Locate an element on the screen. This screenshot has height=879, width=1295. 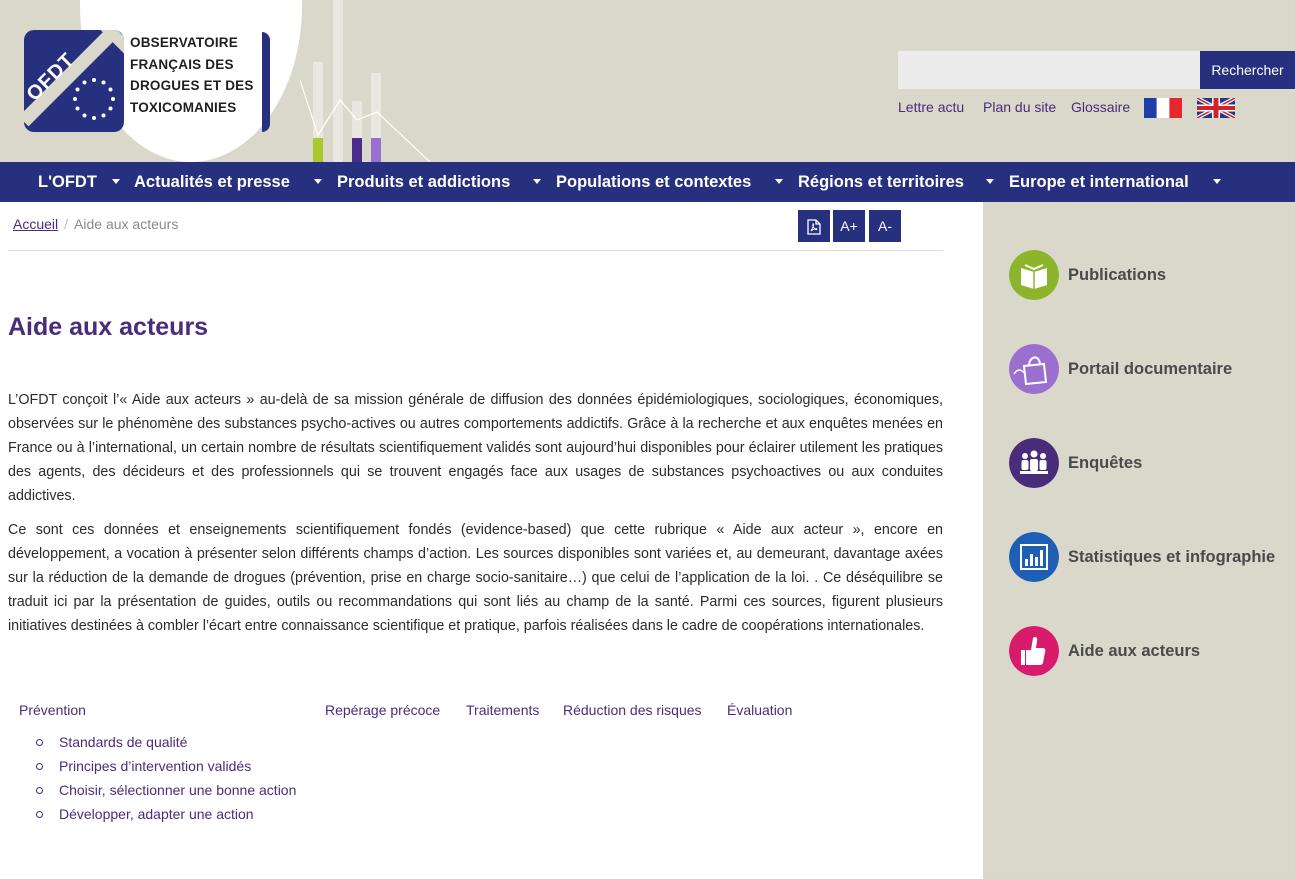
search-button: Rechercher is located at coordinates (1247, 70).